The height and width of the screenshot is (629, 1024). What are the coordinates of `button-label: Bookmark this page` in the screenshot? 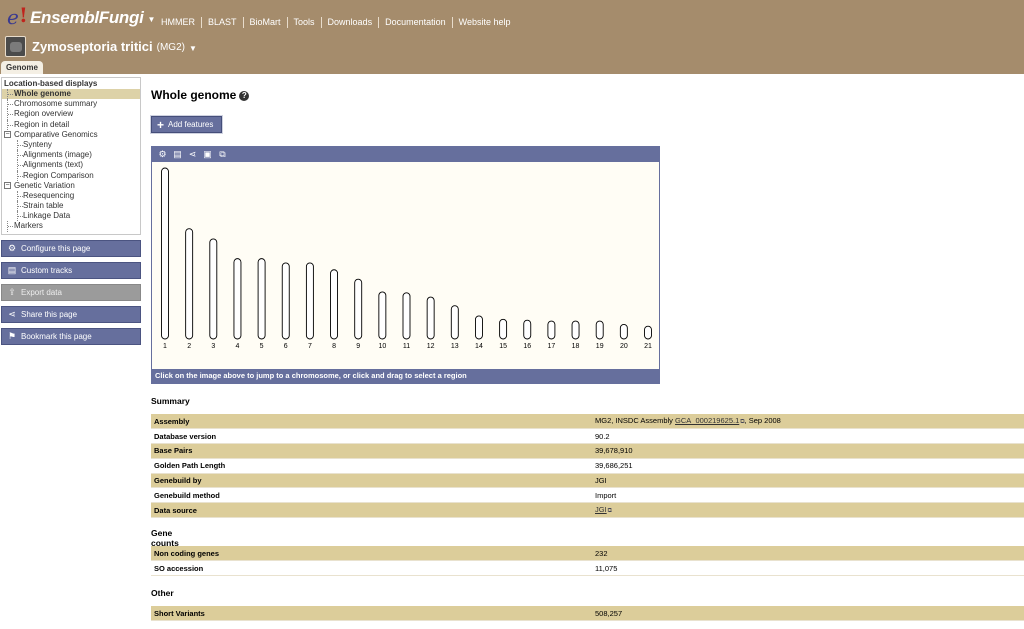 It's located at (56, 336).